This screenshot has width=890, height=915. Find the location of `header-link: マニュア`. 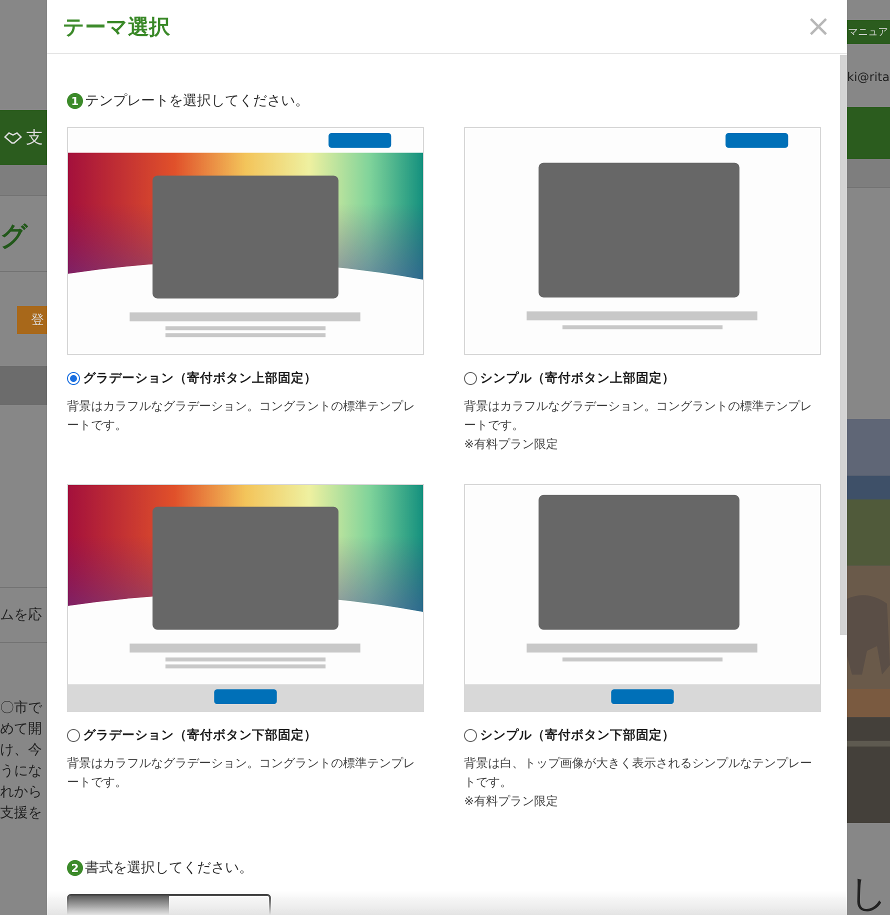

header-link: マニュア is located at coordinates (868, 31).